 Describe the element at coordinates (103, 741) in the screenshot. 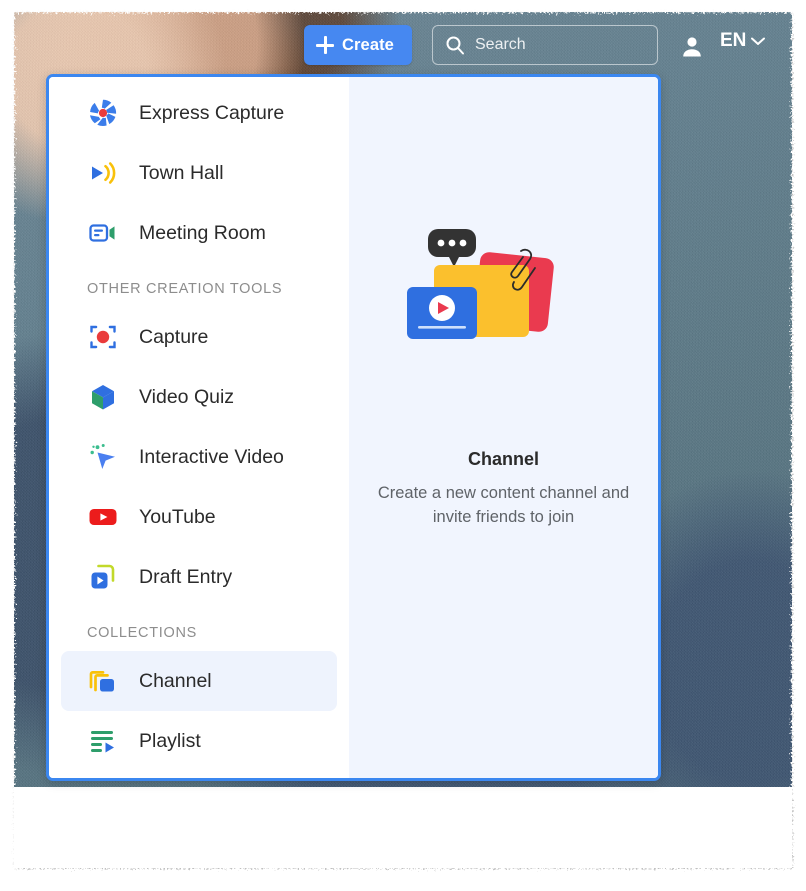

I see `playlist-icon` at that location.